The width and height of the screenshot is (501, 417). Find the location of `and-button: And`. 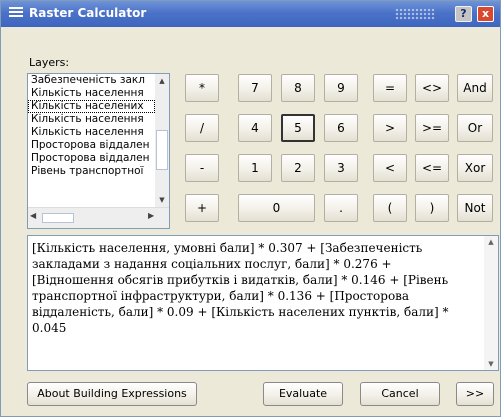

and-button: And is located at coordinates (475, 88).